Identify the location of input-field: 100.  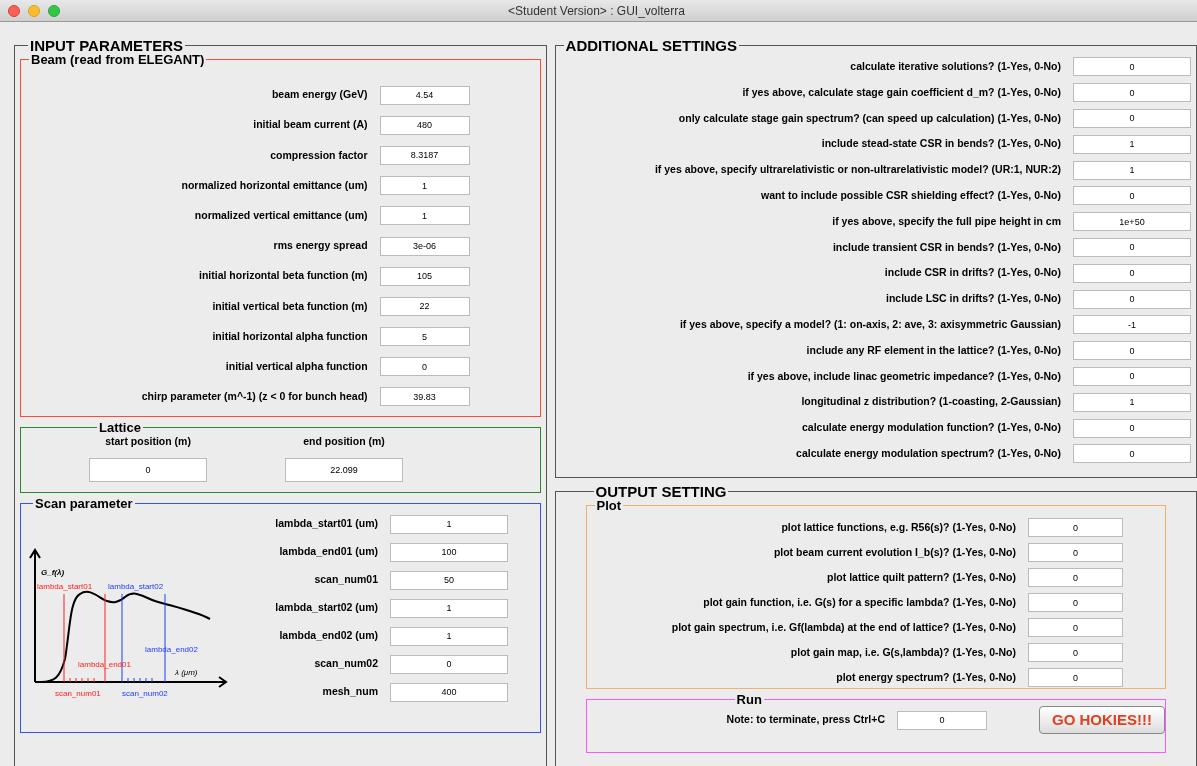
(449, 552).